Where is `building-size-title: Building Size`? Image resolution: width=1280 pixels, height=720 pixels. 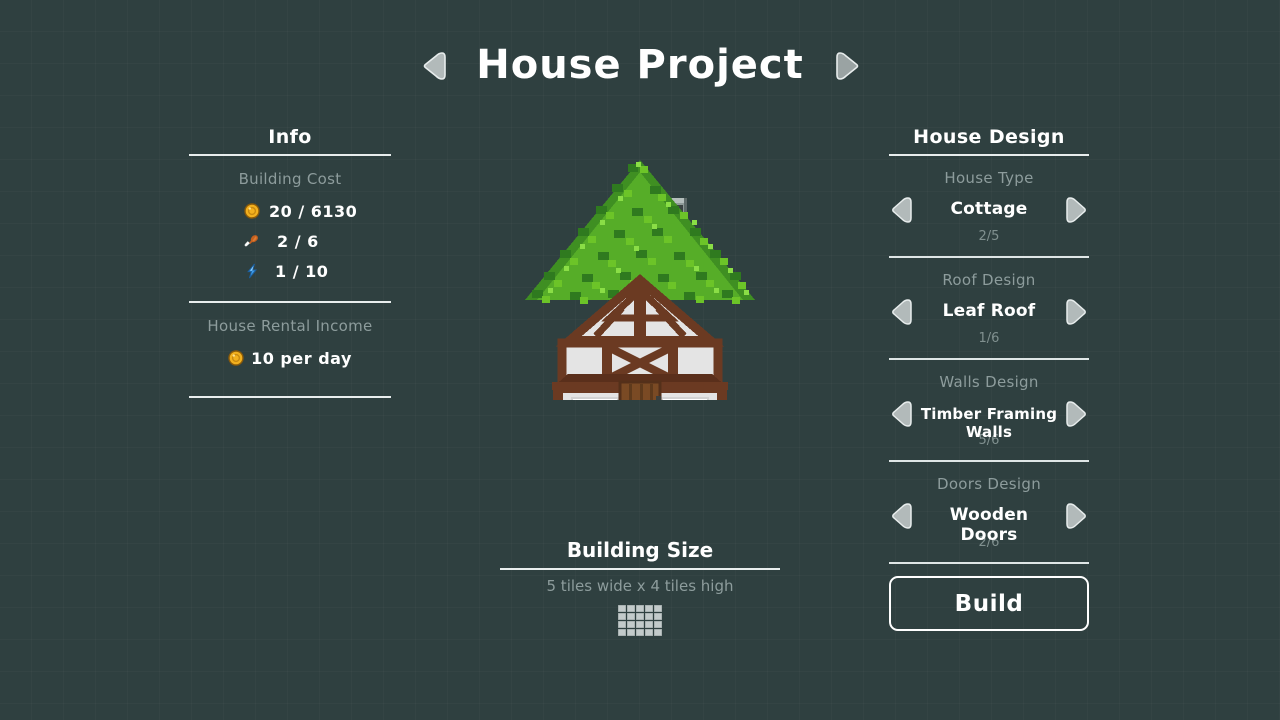 building-size-title: Building Size is located at coordinates (640, 550).